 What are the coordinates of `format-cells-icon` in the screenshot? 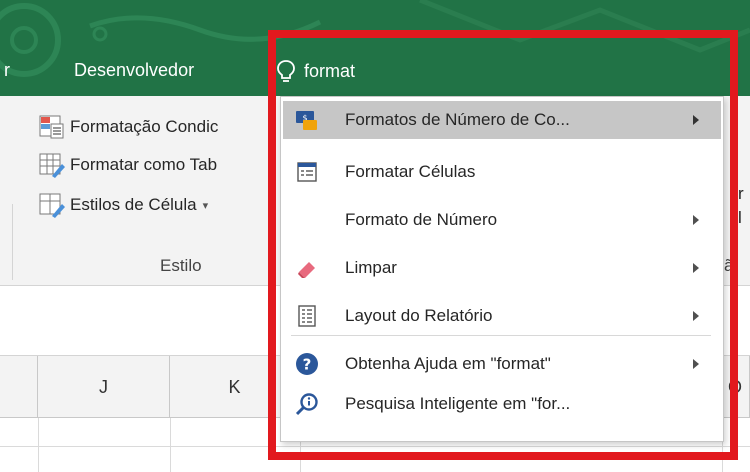 It's located at (307, 172).